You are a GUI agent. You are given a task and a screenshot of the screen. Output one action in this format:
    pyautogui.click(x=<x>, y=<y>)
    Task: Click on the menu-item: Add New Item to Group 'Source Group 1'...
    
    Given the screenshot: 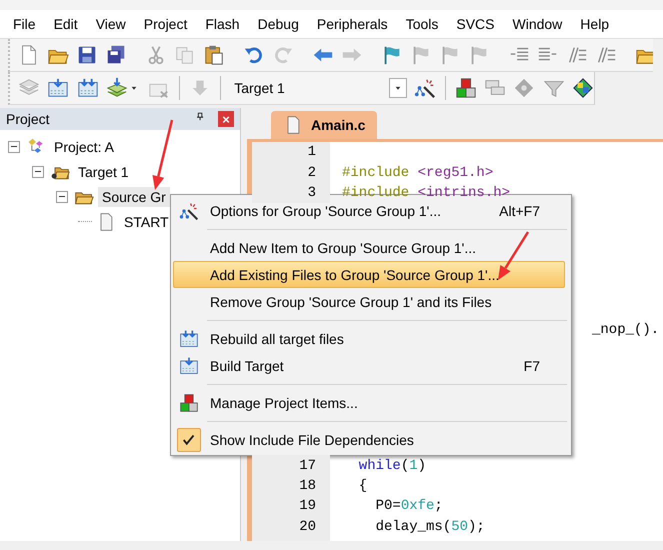 What is the action you would take?
    pyautogui.click(x=369, y=247)
    